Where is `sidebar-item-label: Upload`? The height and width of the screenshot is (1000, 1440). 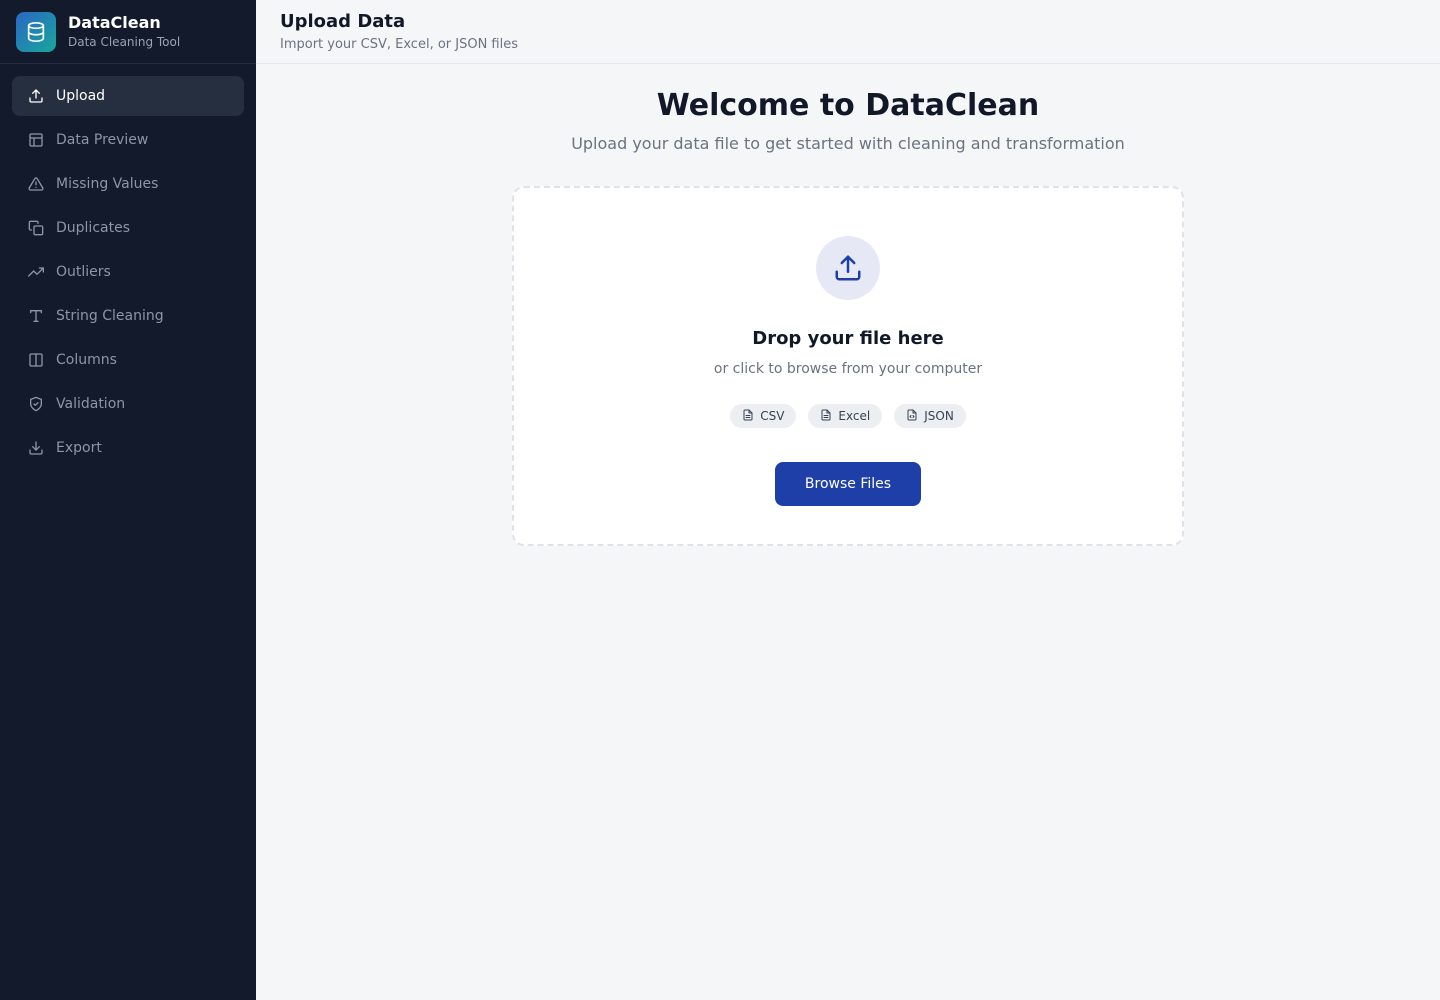 sidebar-item-label: Upload is located at coordinates (81, 96).